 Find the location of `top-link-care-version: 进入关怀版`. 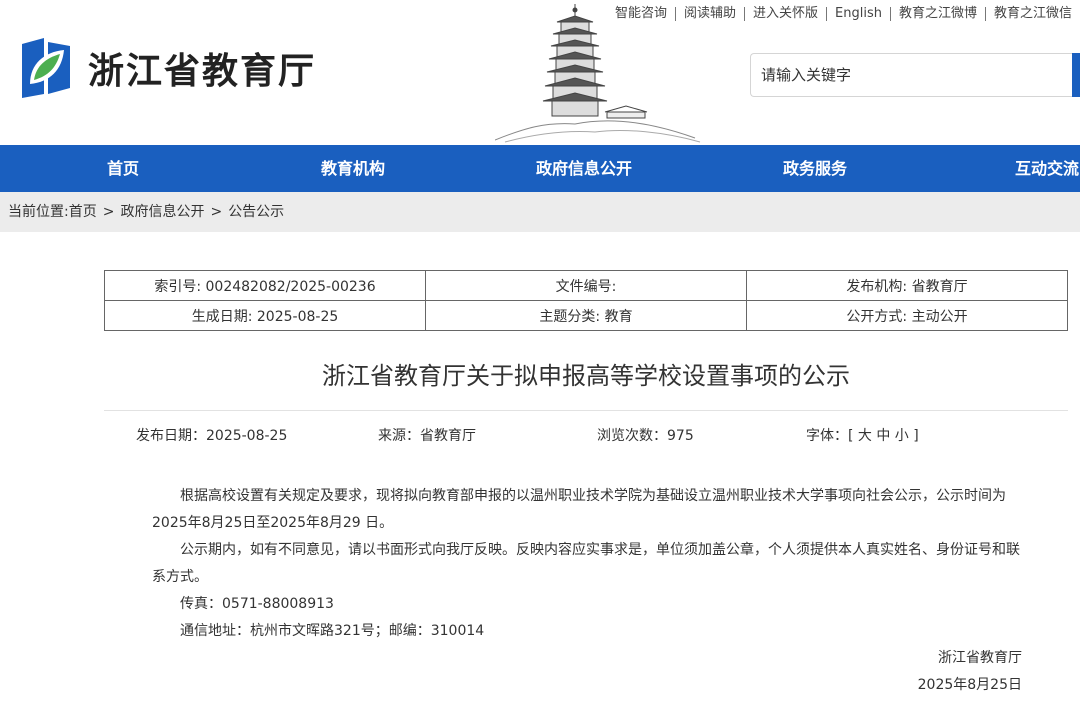

top-link-care-version: 进入关怀版 is located at coordinates (785, 14).